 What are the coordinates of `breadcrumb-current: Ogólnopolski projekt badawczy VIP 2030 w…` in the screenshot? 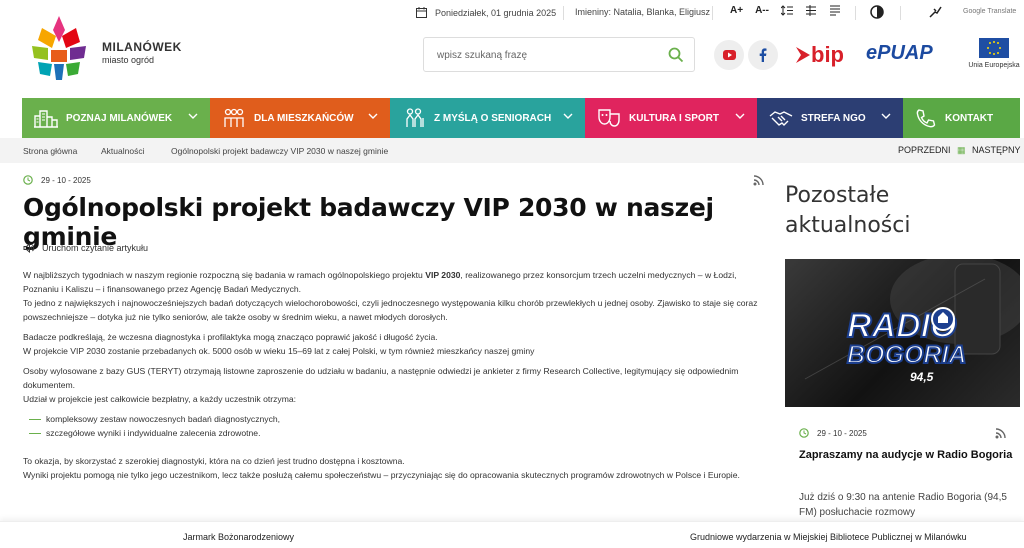 It's located at (280, 151).